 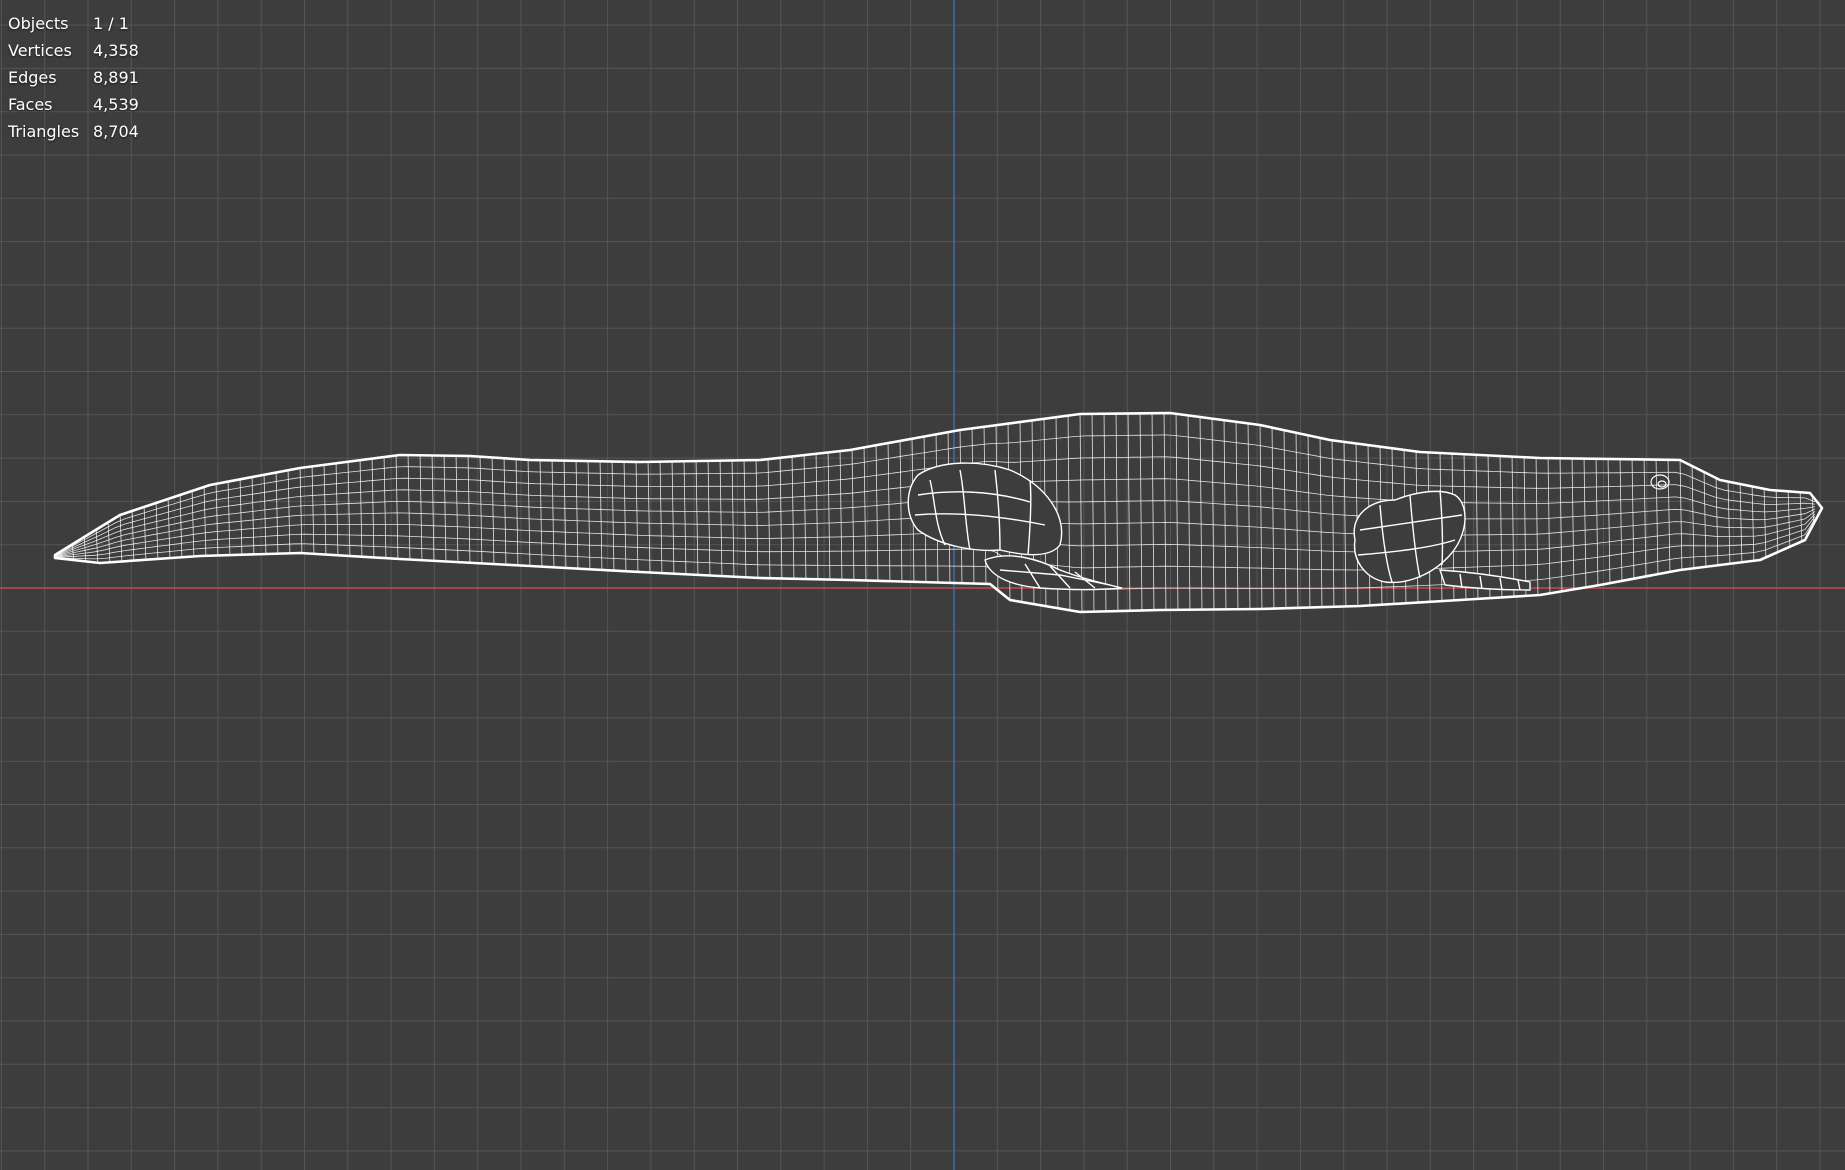 What do you see at coordinates (116, 77) in the screenshot?
I see `stat-value: 8,891` at bounding box center [116, 77].